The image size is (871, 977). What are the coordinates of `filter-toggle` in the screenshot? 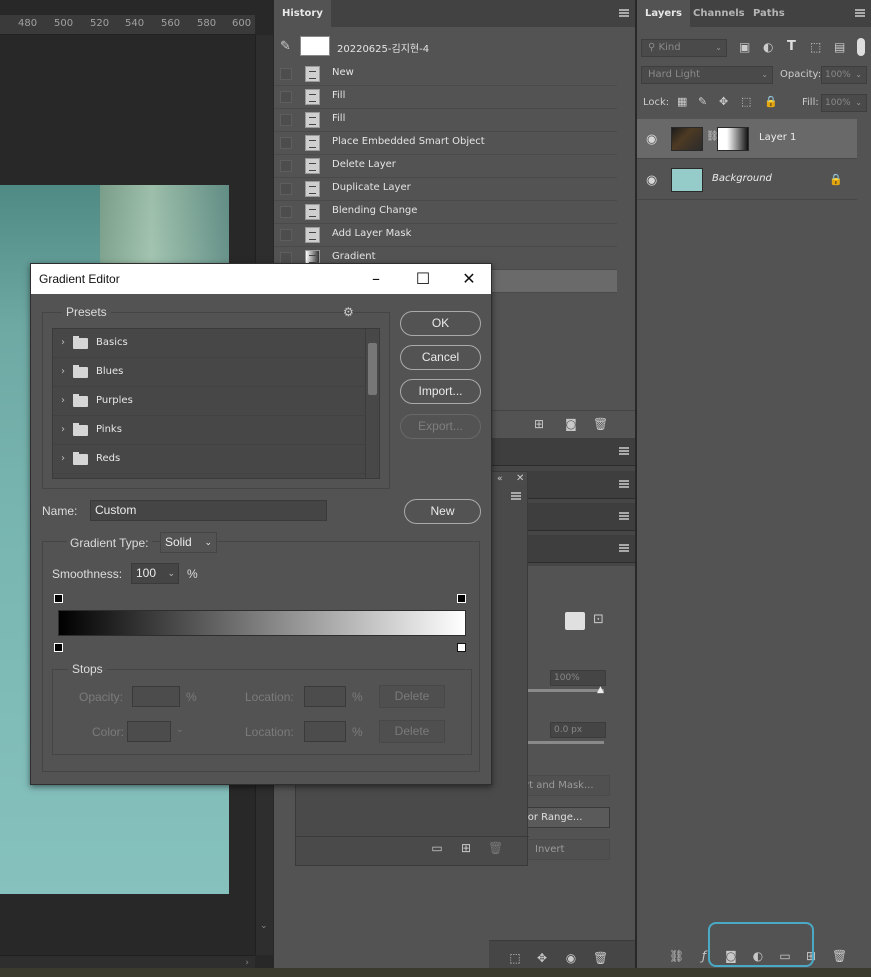 It's located at (861, 47).